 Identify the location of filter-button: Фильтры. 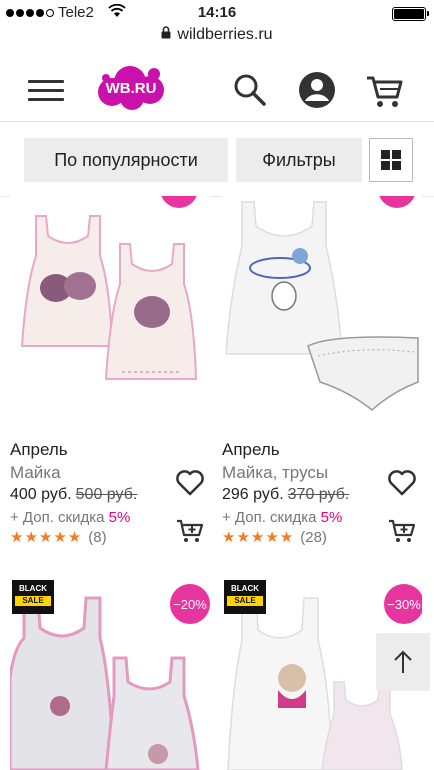
(299, 160).